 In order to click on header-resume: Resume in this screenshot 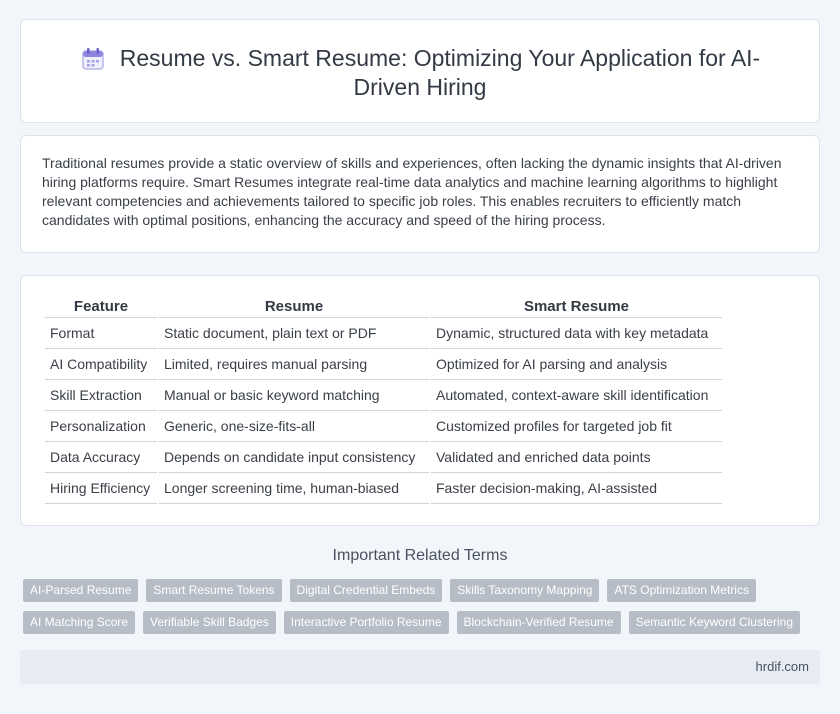, I will do `click(294, 307)`.